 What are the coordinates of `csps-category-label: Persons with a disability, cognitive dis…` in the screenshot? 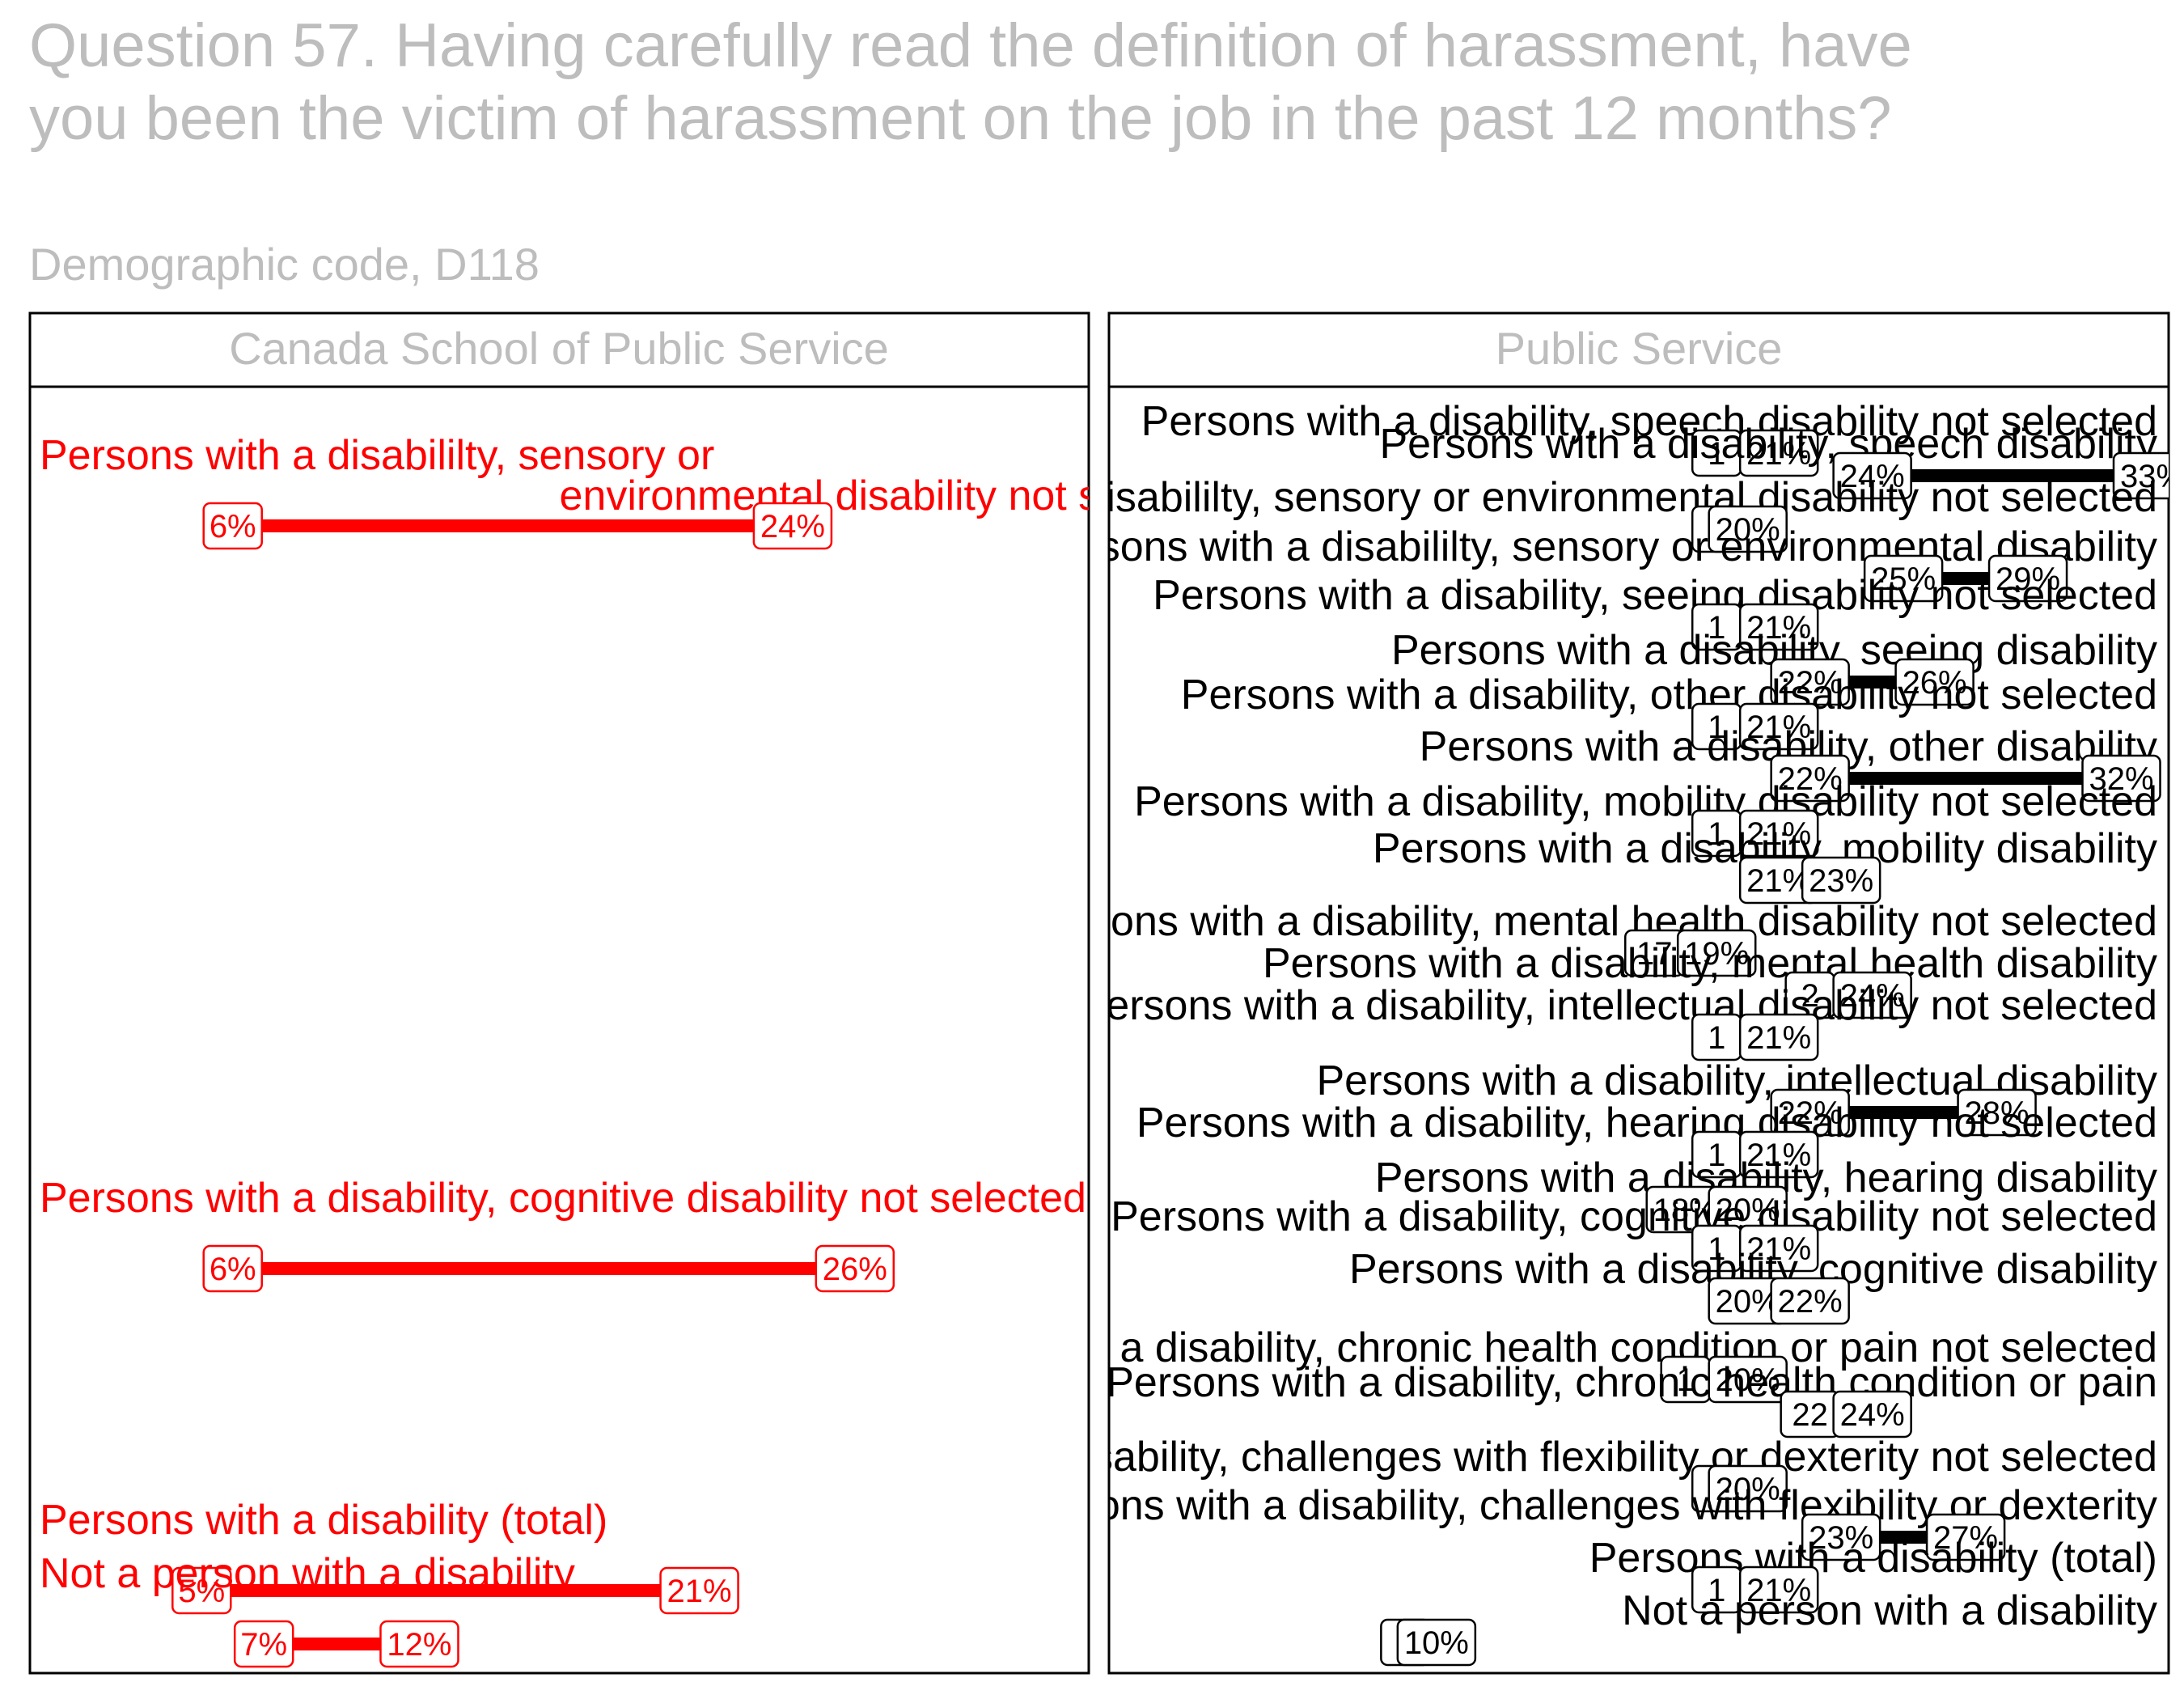 It's located at (563, 1198).